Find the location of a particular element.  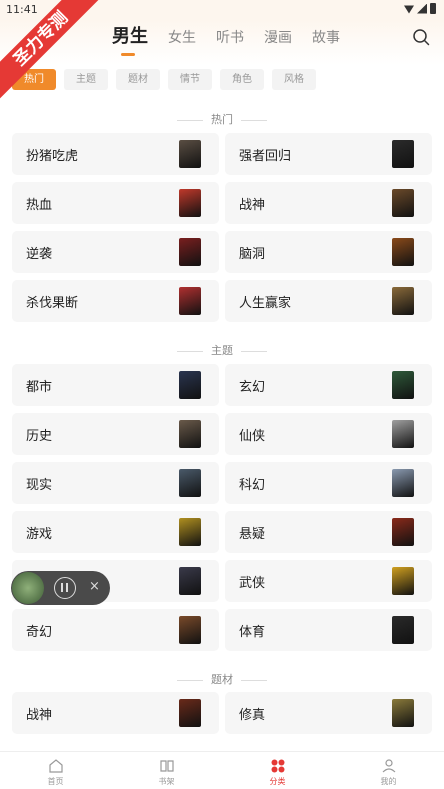

nav-bookshelf: 书架 is located at coordinates (166, 770).